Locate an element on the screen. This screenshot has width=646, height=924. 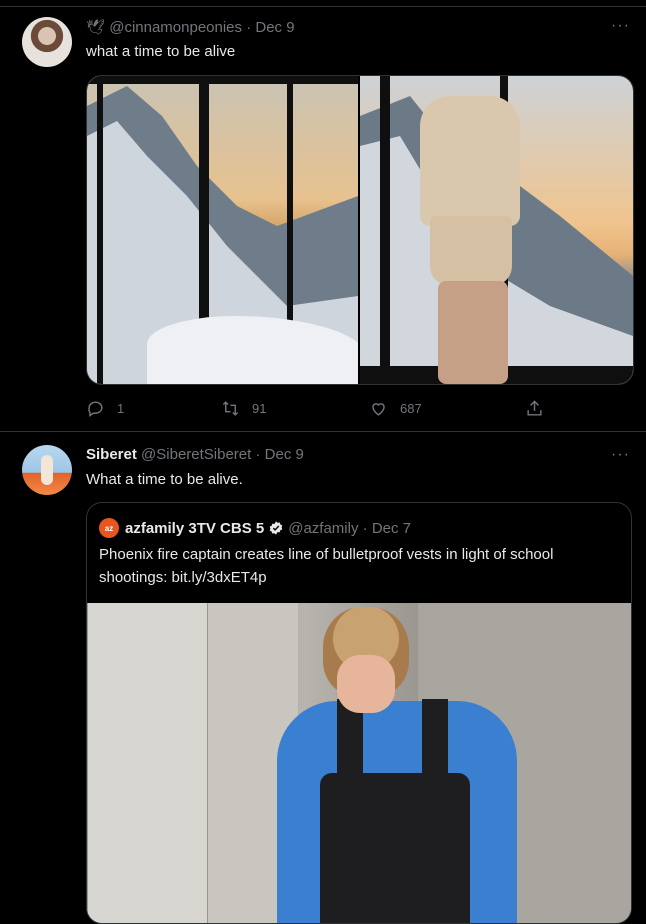
reply-button: 1 is located at coordinates (105, 408).